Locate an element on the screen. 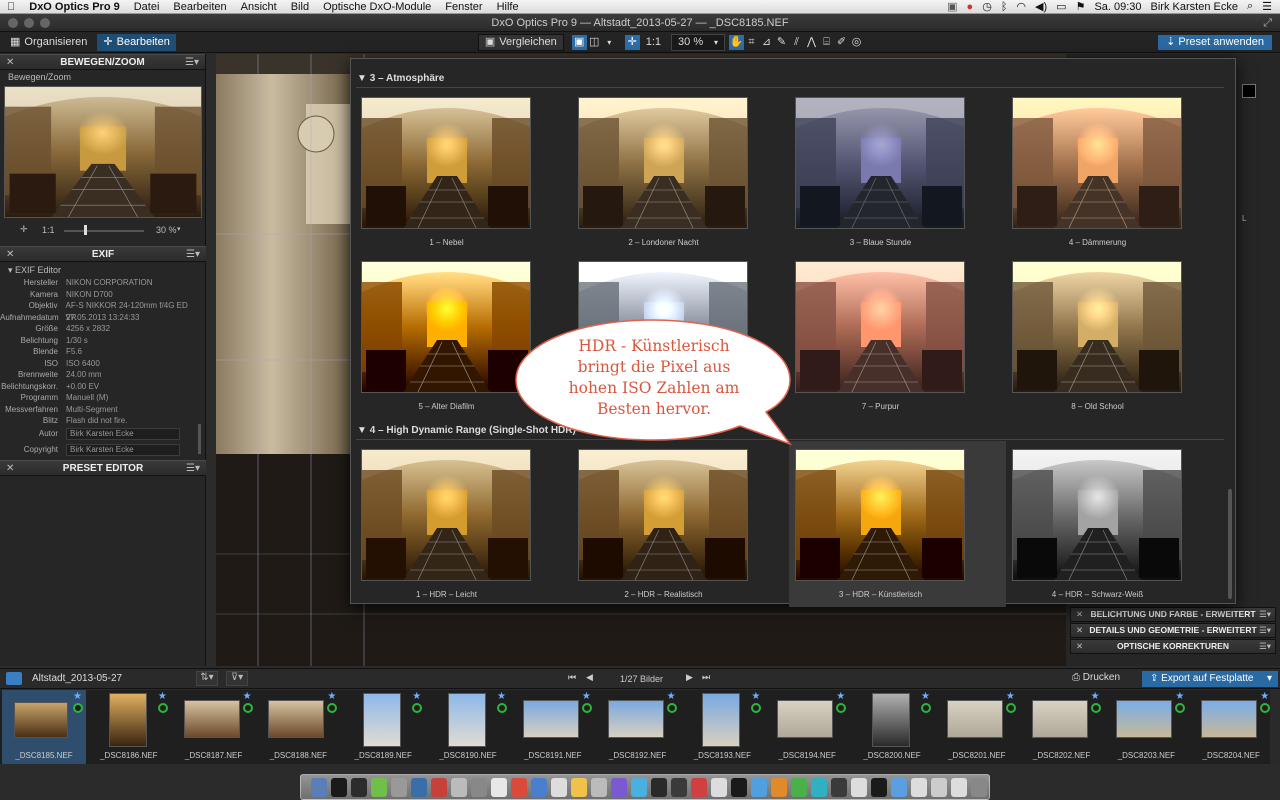 This screenshot has height=800, width=1280. filmstrip-item: _DSC8185.NEF ★ is located at coordinates (44, 727).